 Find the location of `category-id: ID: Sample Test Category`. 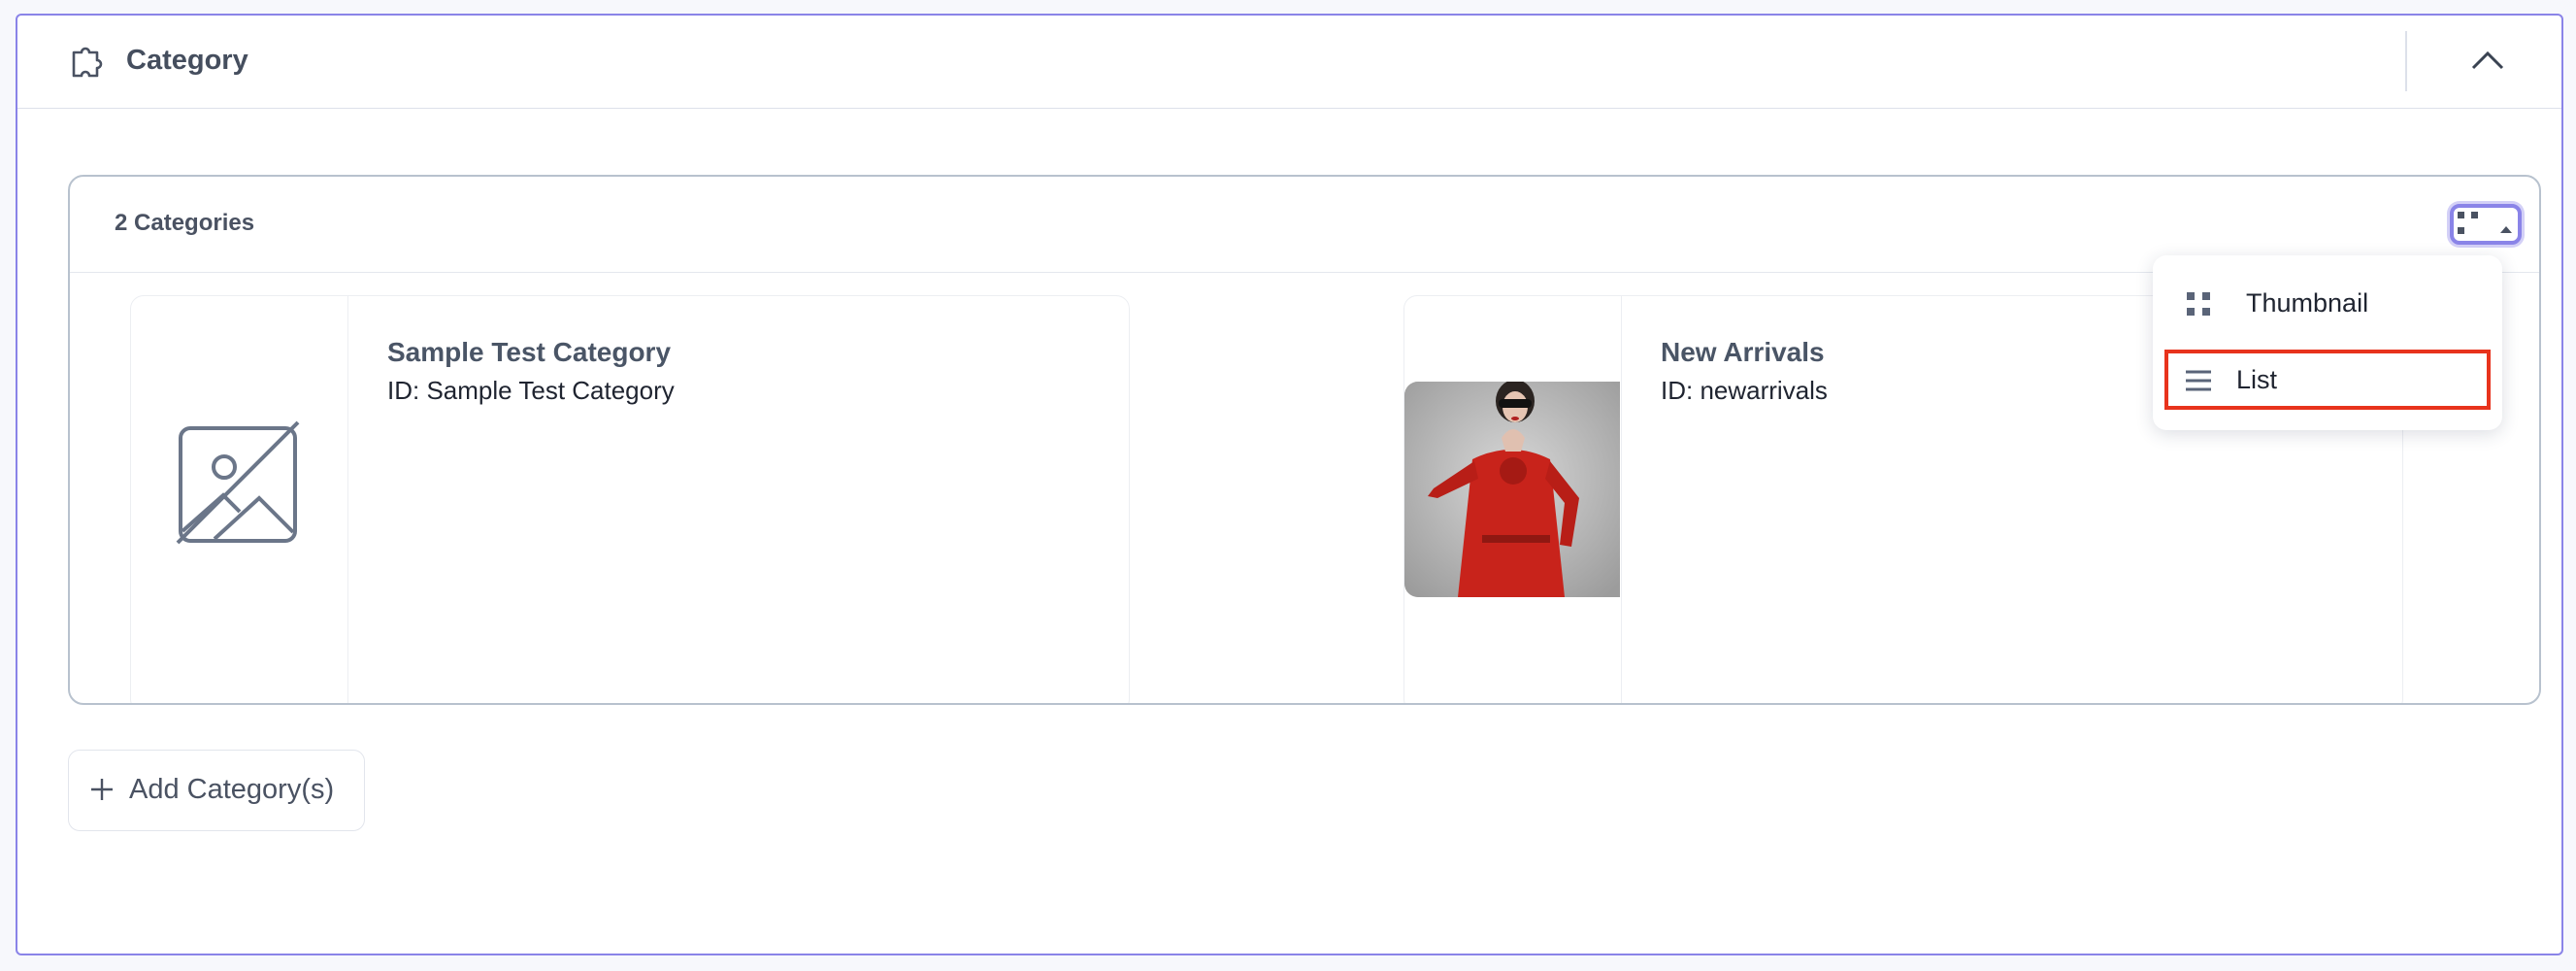

category-id: ID: Sample Test Category is located at coordinates (531, 390).